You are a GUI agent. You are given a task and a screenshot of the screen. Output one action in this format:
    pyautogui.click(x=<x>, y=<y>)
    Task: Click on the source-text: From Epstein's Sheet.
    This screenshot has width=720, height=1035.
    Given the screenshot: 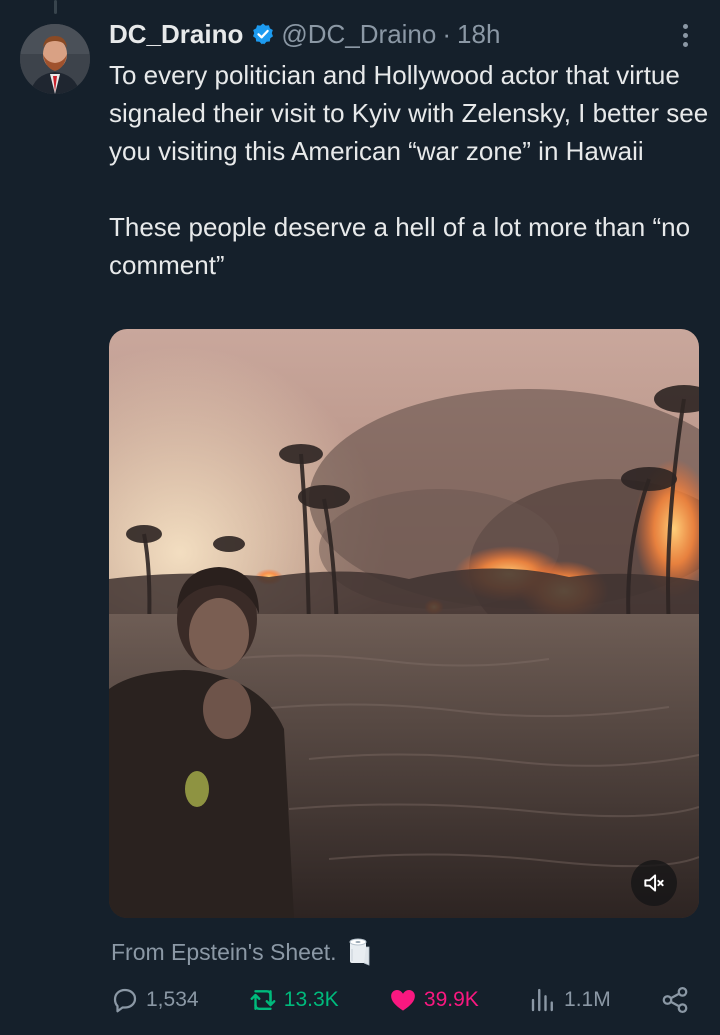 What is the action you would take?
    pyautogui.click(x=224, y=951)
    